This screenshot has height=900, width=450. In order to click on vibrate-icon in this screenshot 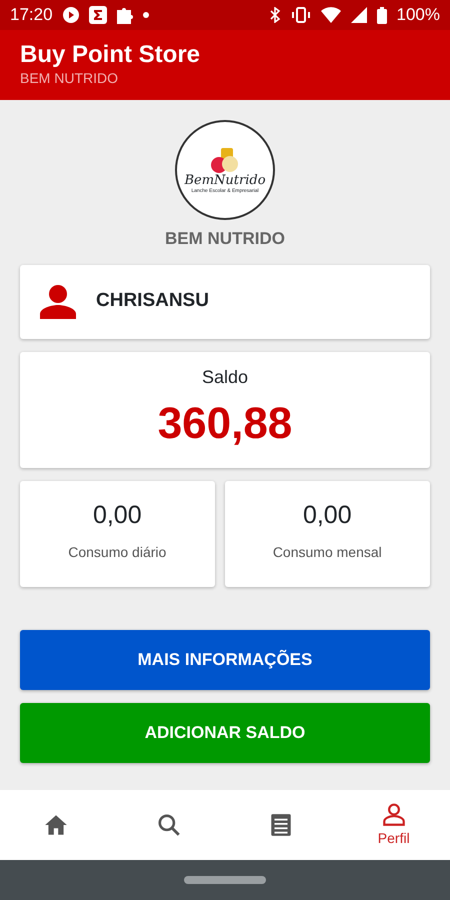, I will do `click(300, 15)`.